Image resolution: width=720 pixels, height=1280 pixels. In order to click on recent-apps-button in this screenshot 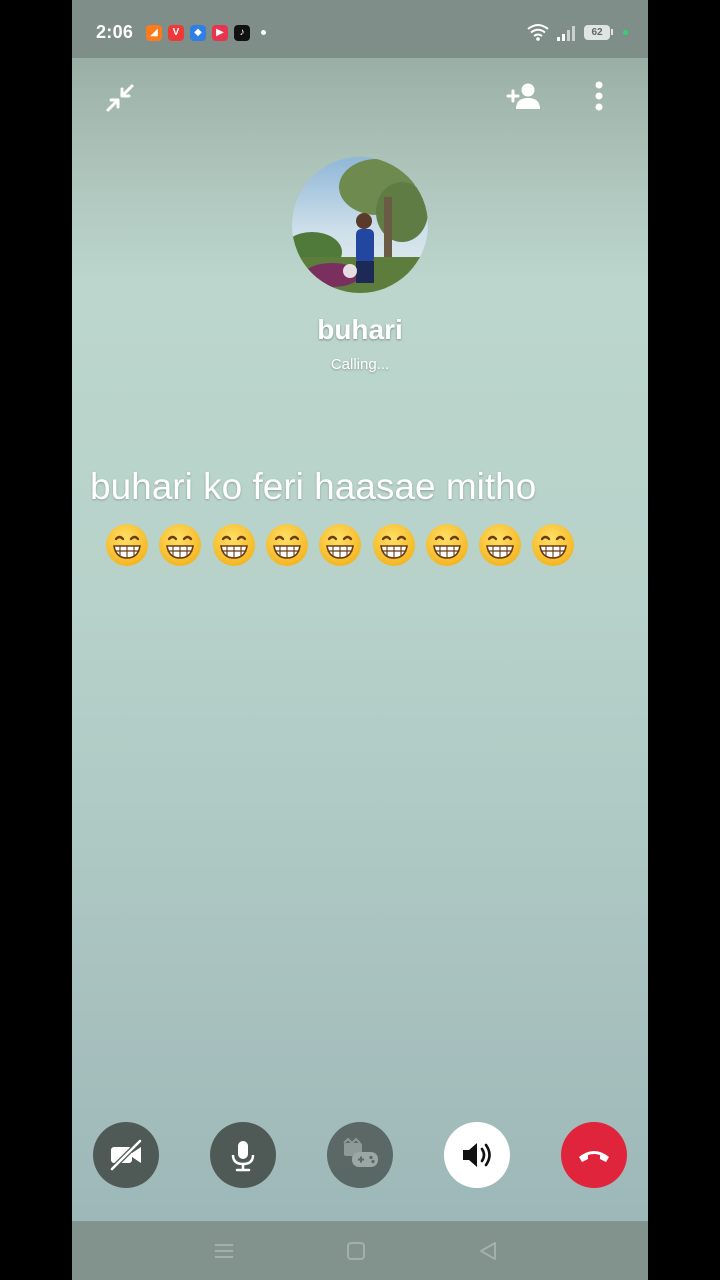, I will do `click(224, 1251)`.